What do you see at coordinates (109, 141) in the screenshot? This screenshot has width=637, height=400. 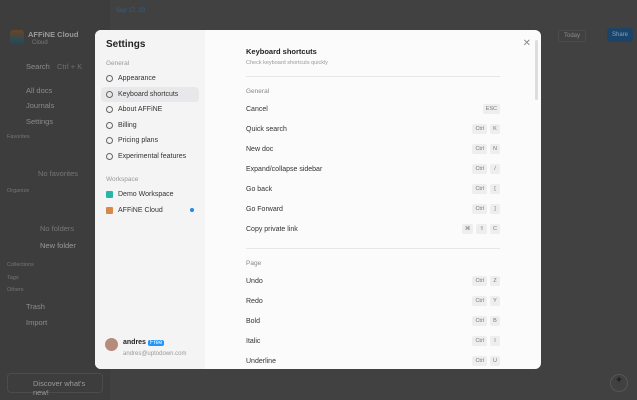 I see `plan-icon` at bounding box center [109, 141].